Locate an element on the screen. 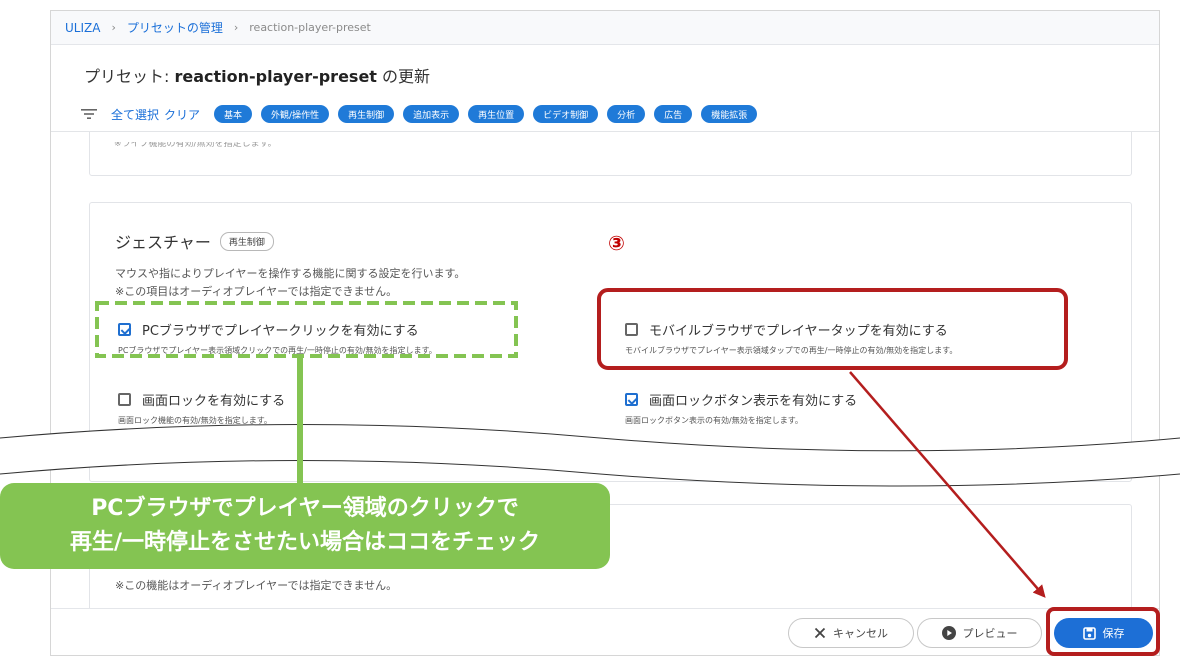  annotation-step-number: ③ is located at coordinates (616, 243).